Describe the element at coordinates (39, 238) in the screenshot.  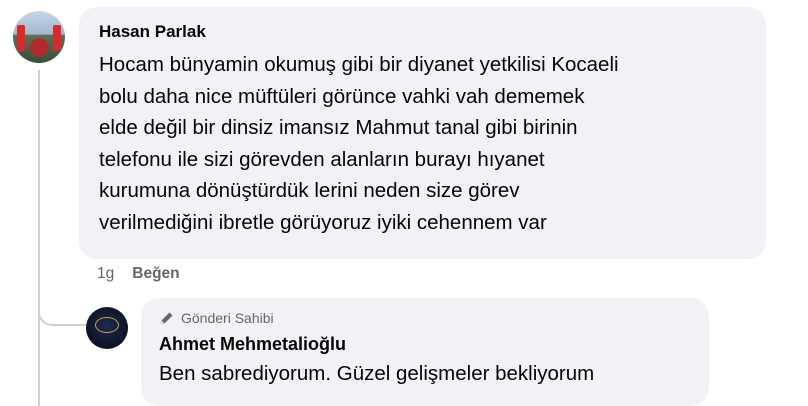
I see `thread-line` at that location.